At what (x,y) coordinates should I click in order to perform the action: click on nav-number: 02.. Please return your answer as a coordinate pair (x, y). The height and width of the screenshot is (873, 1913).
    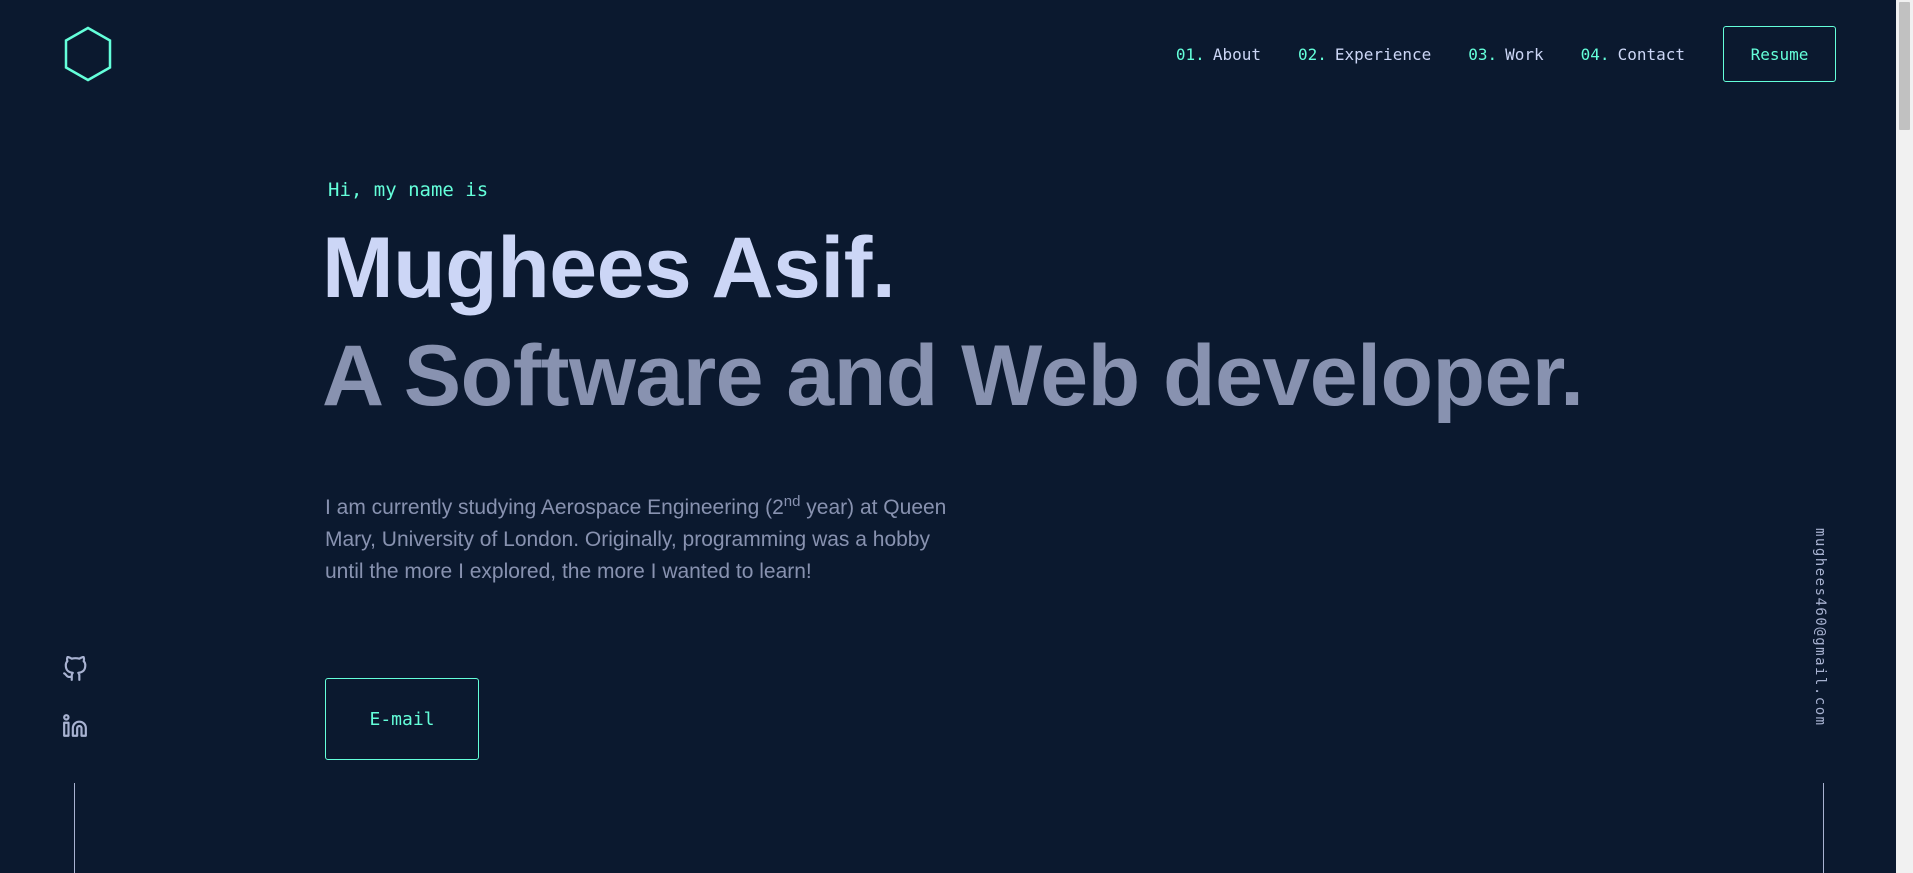
    Looking at the image, I should click on (1312, 54).